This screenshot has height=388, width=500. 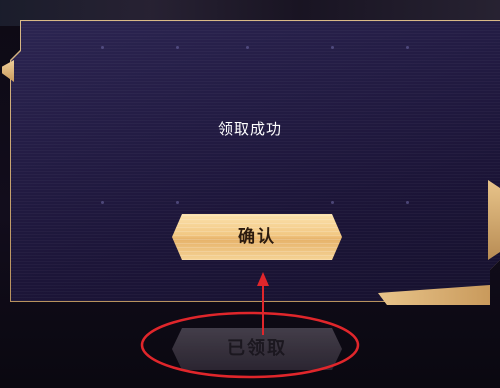 I want to click on dialog-message: 领取成功, so click(x=249, y=129).